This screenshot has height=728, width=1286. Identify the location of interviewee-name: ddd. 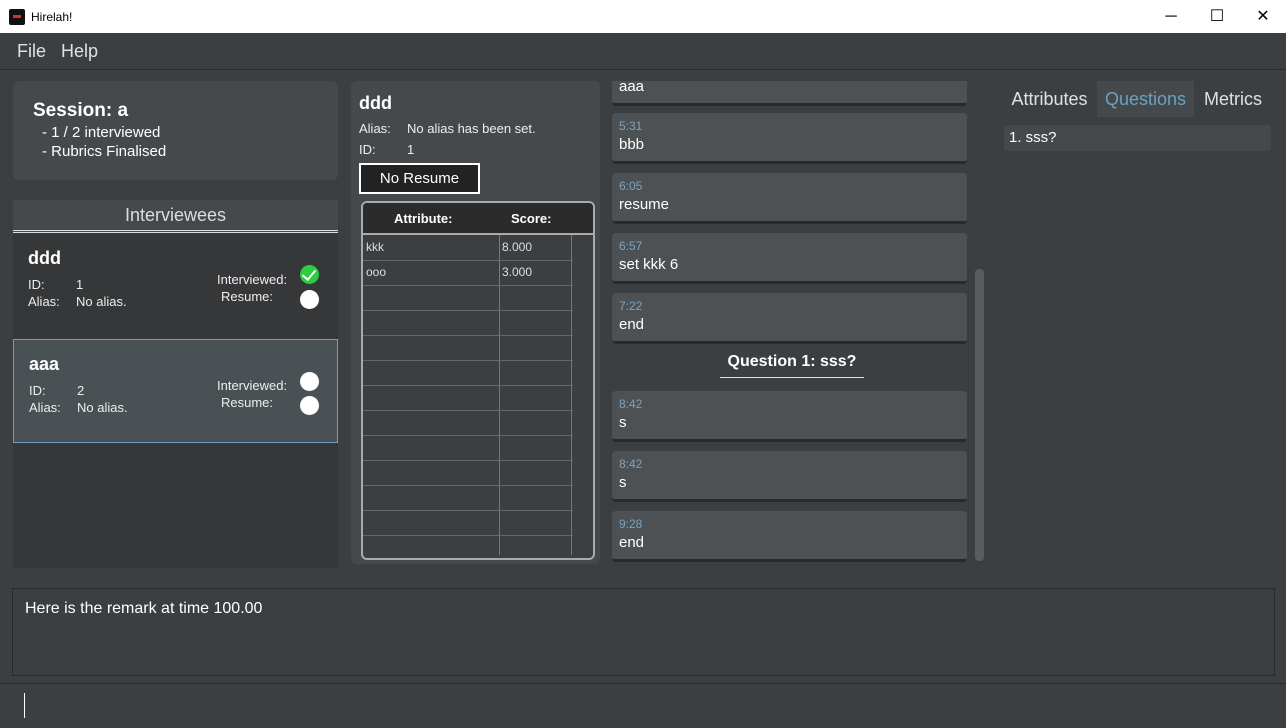
(44, 258).